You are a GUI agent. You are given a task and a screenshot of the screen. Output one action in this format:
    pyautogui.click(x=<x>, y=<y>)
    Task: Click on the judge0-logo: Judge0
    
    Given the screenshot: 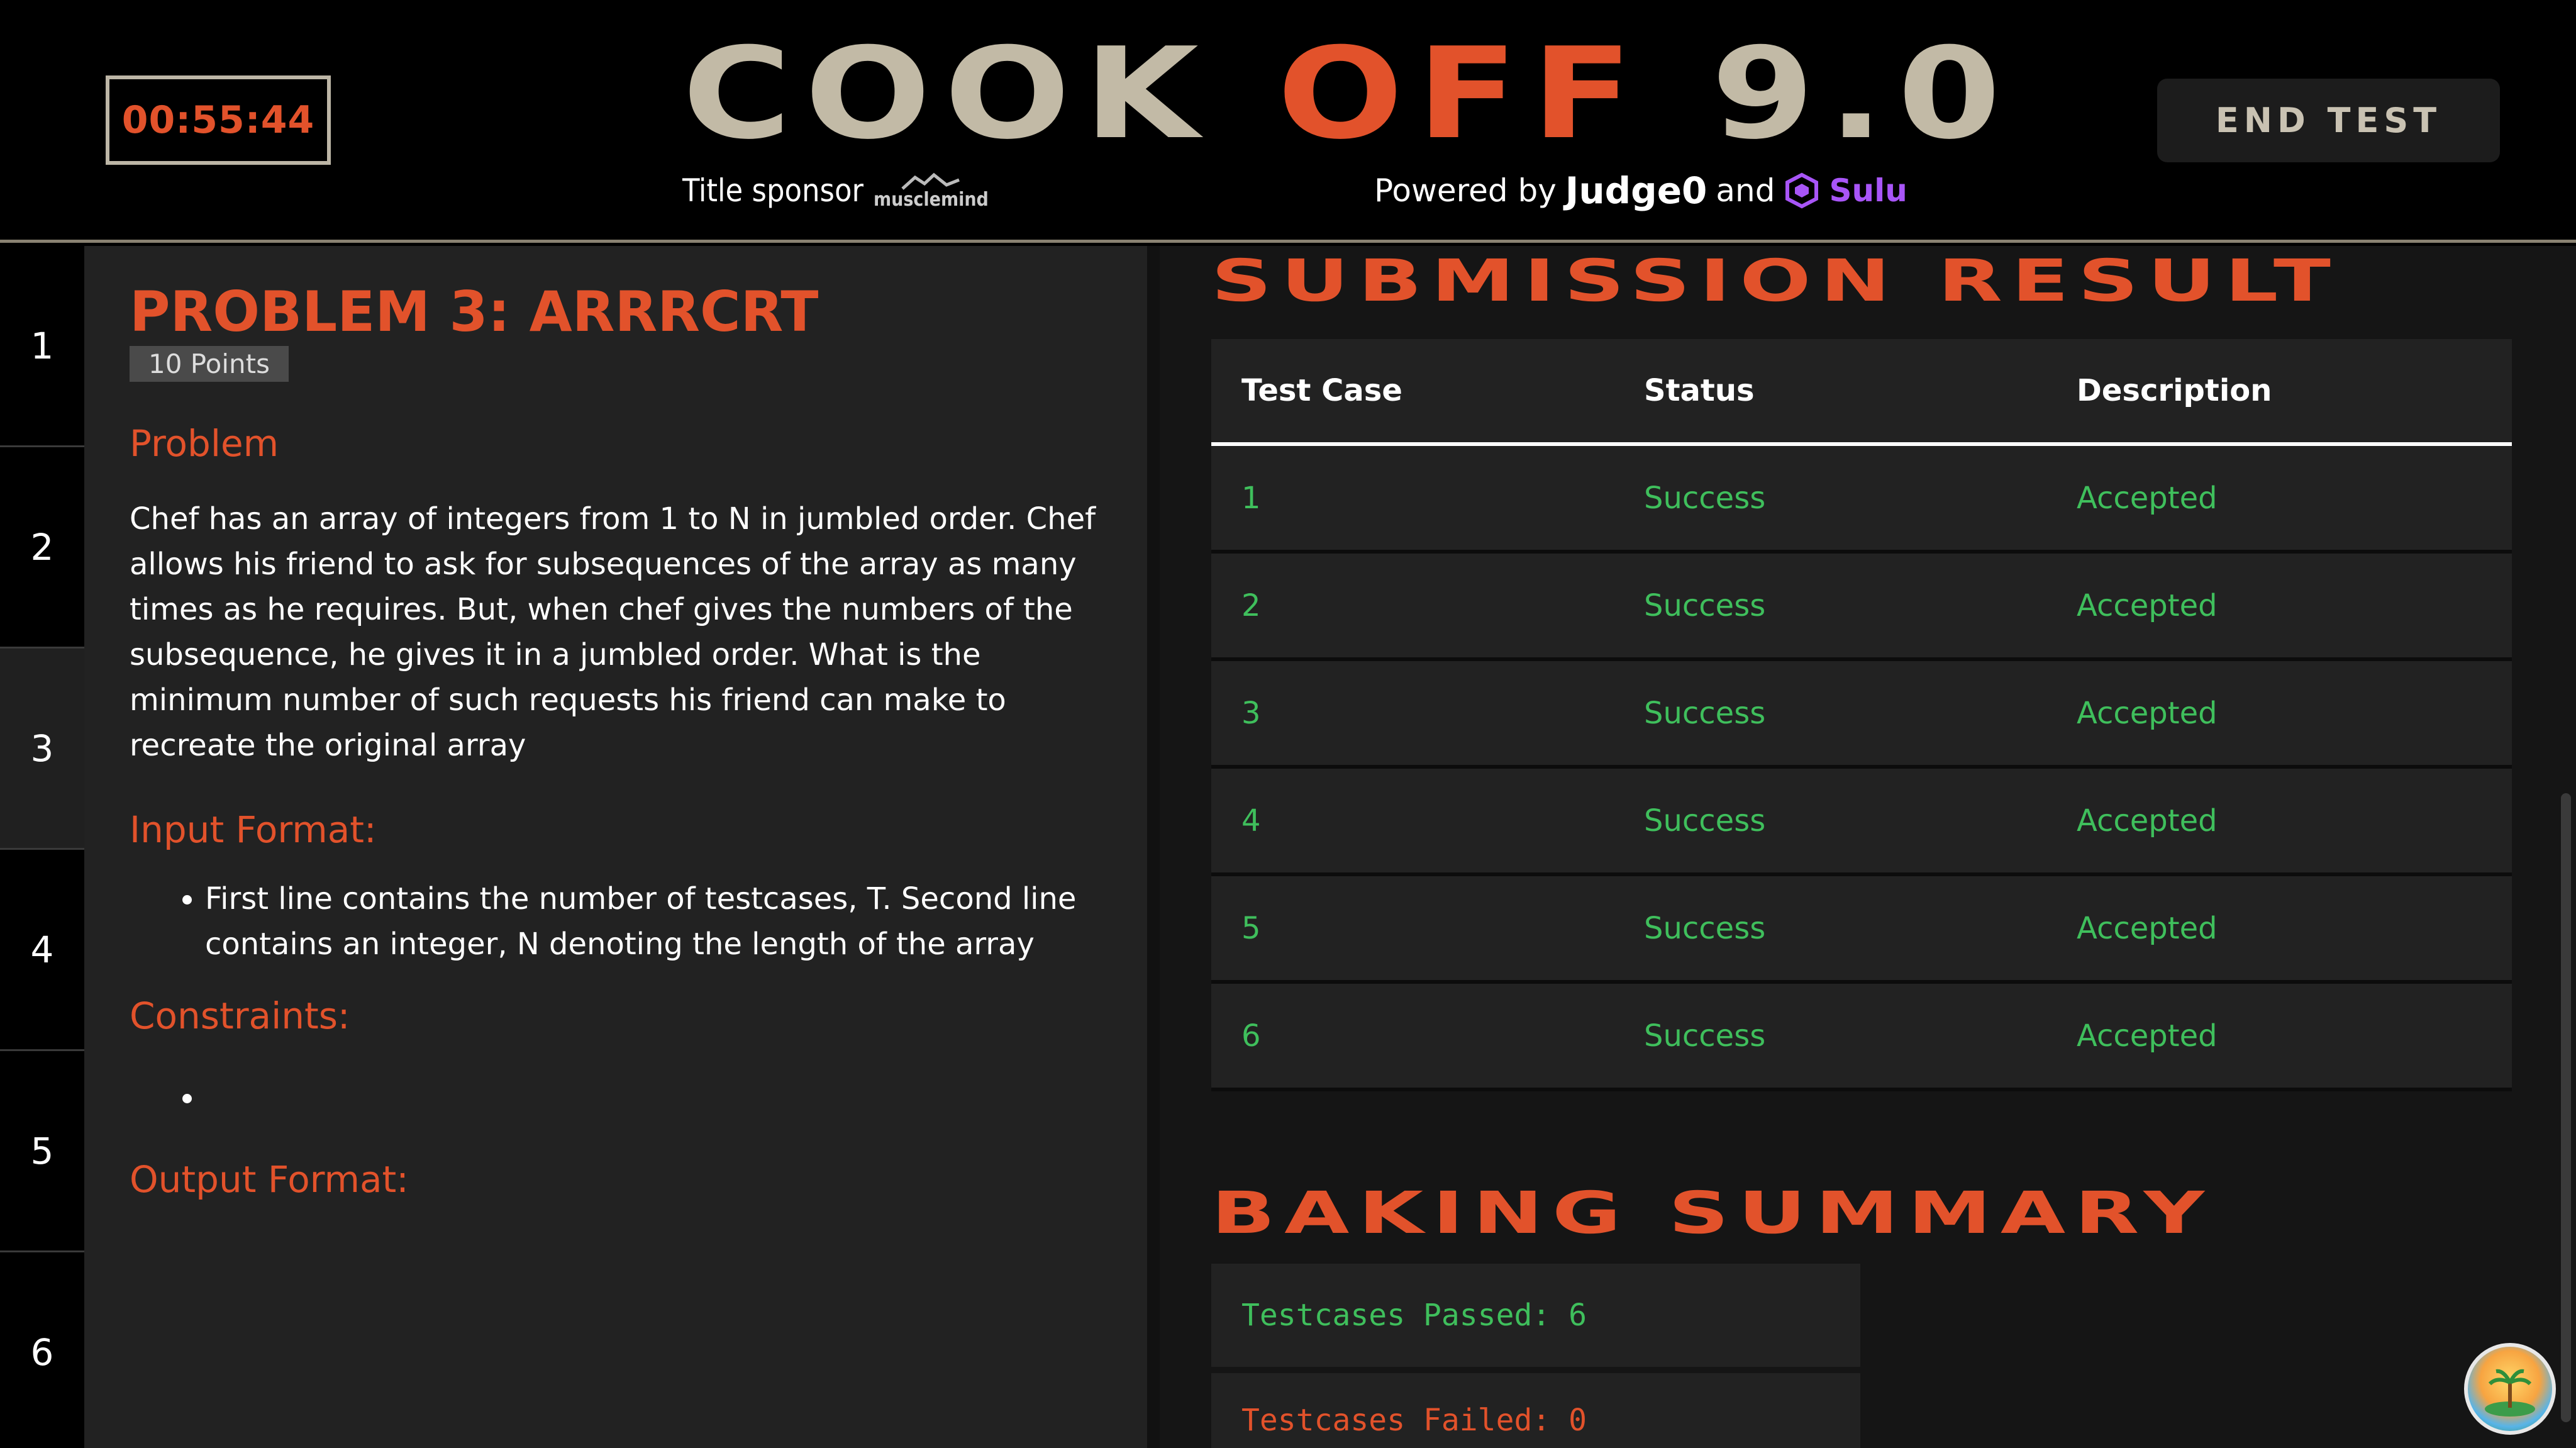 What is the action you would take?
    pyautogui.click(x=1636, y=190)
    